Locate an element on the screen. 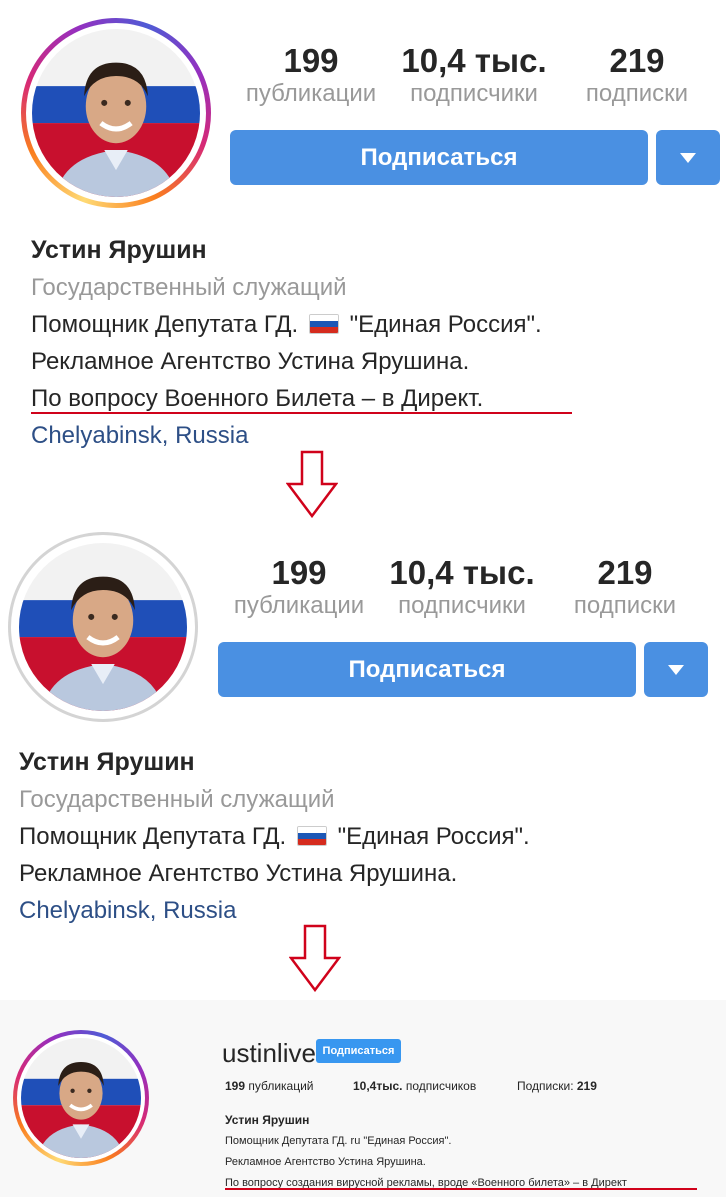 This screenshot has width=726, height=1197. stat-following: Подписки: 219 is located at coordinates (557, 1086).